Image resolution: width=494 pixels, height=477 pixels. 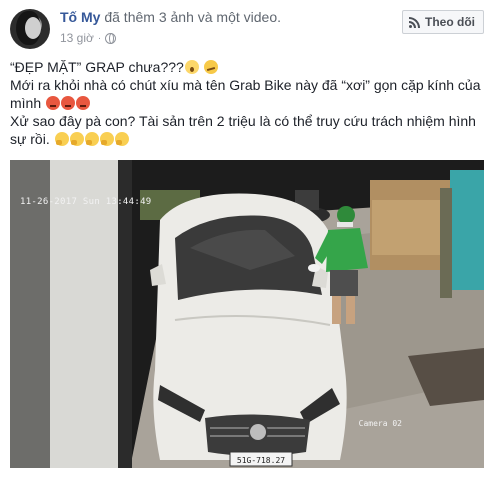 What do you see at coordinates (97, 67) in the screenshot?
I see `post-line-1: “ĐẸP MẶT” GRAP chưa???` at bounding box center [97, 67].